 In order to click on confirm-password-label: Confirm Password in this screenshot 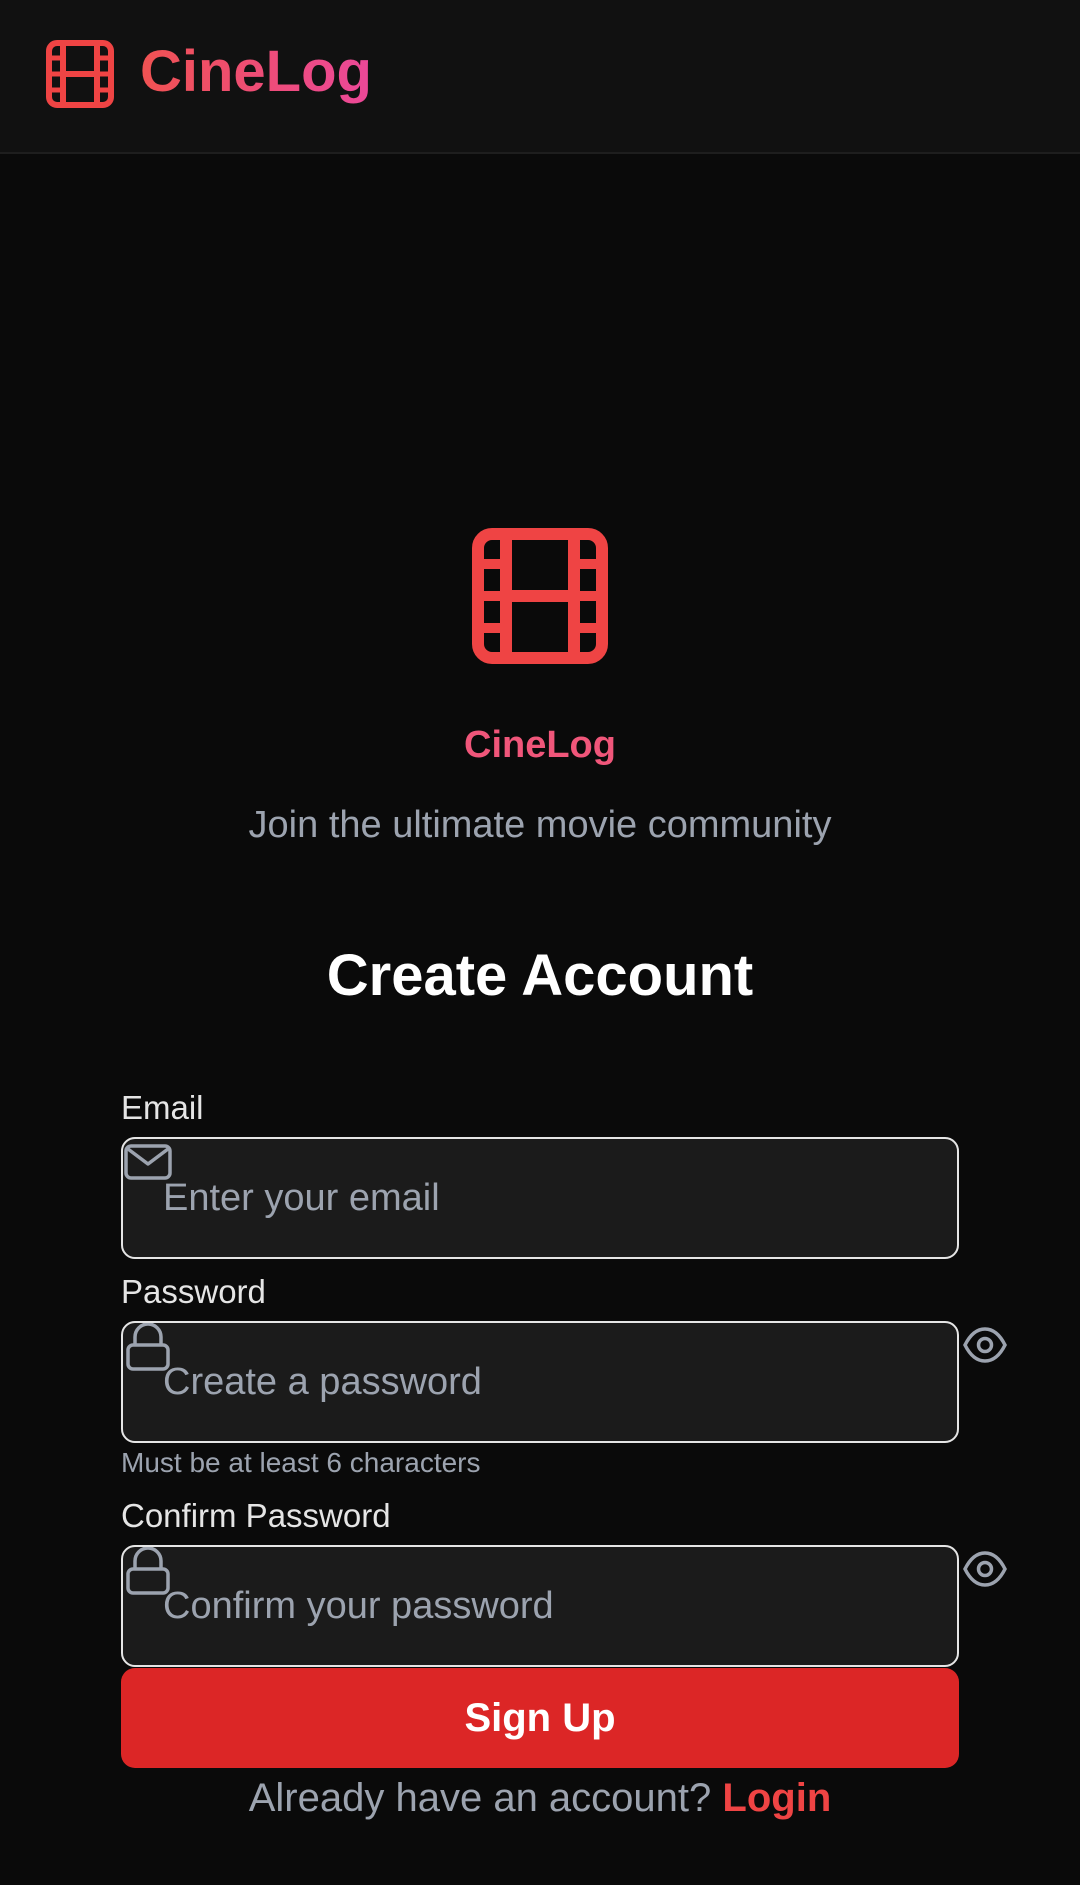, I will do `click(256, 1515)`.